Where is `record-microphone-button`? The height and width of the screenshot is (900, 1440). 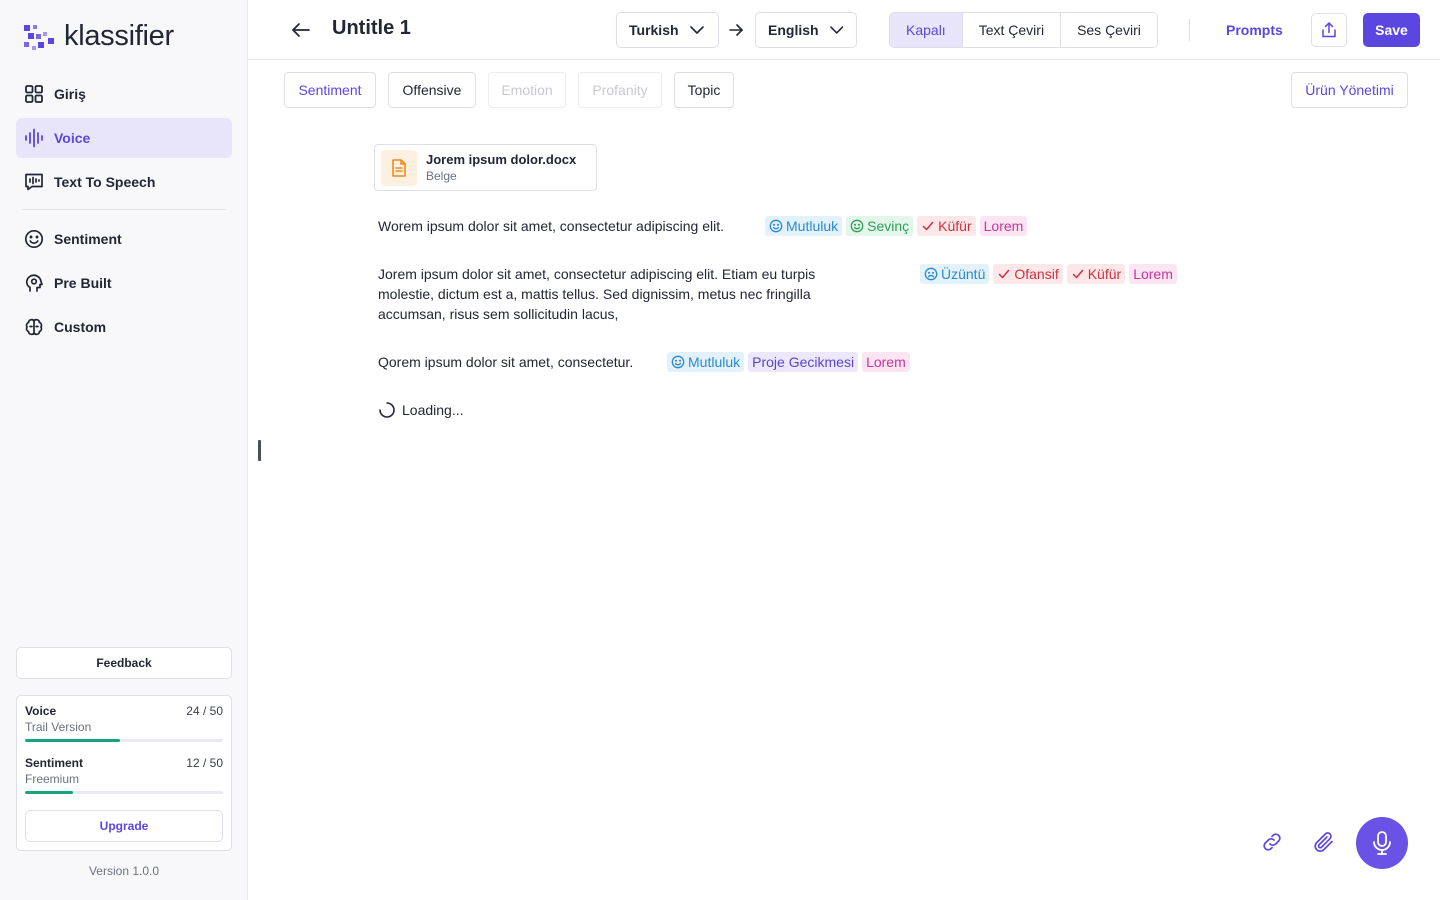
record-microphone-button is located at coordinates (1382, 843).